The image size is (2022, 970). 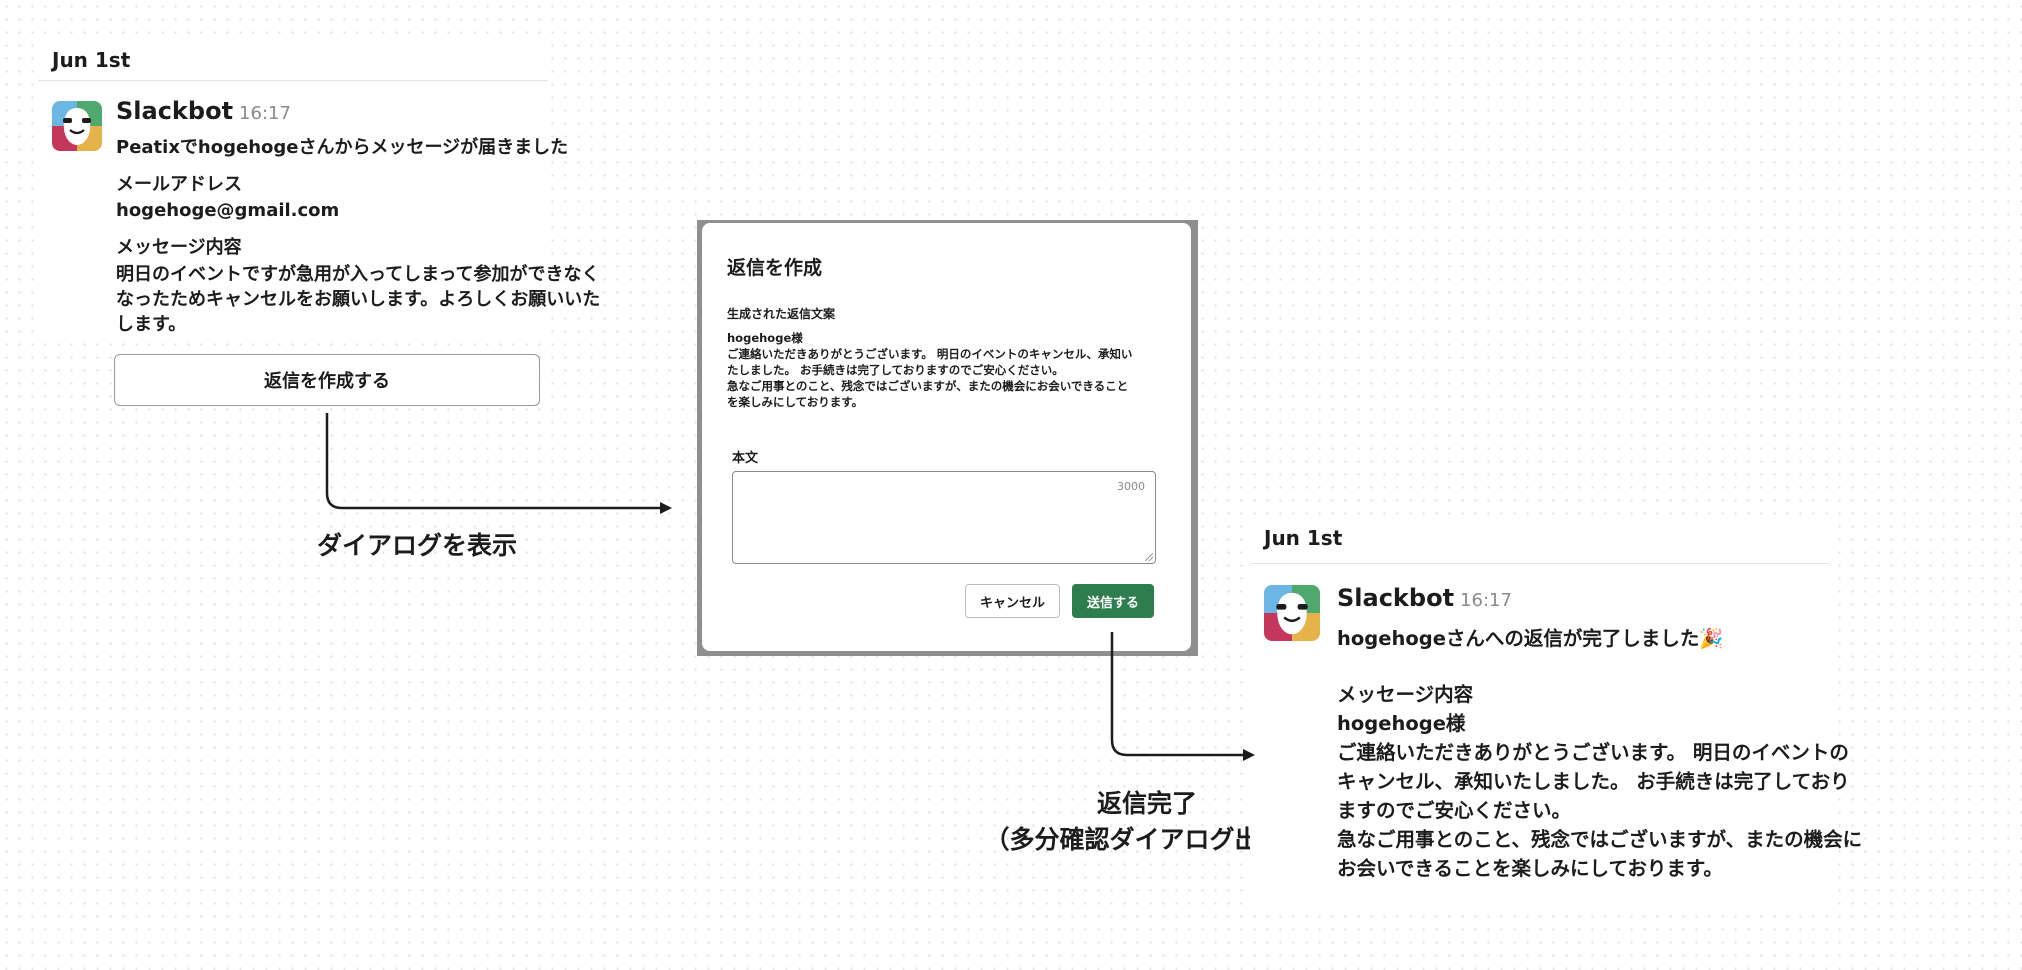 What do you see at coordinates (492, 461) in the screenshot?
I see `flow-arrow-to-dialog` at bounding box center [492, 461].